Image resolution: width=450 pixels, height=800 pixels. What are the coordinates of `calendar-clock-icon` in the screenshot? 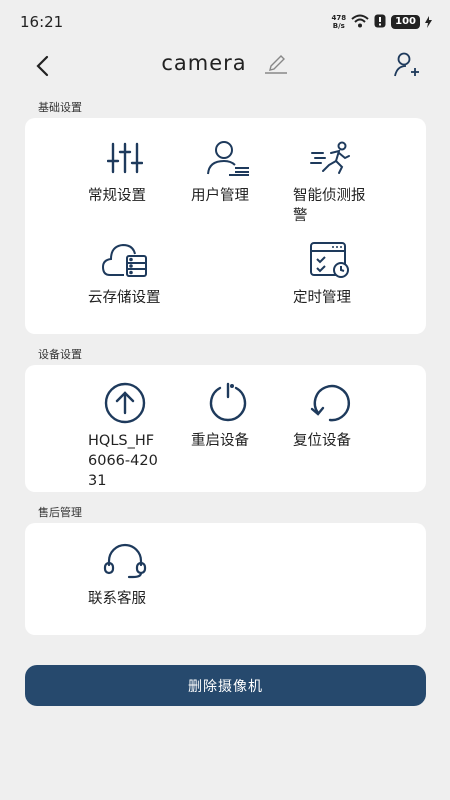 It's located at (330, 260).